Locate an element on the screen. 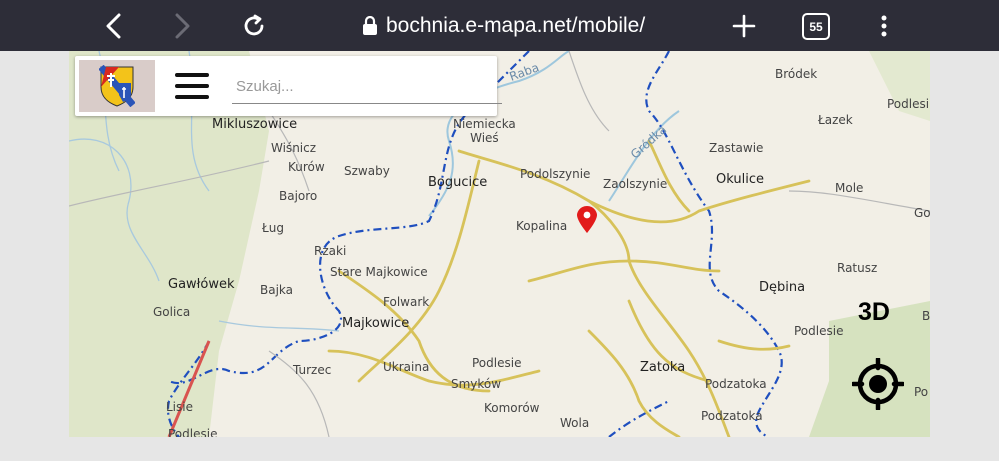  location-marker is located at coordinates (587, 219).